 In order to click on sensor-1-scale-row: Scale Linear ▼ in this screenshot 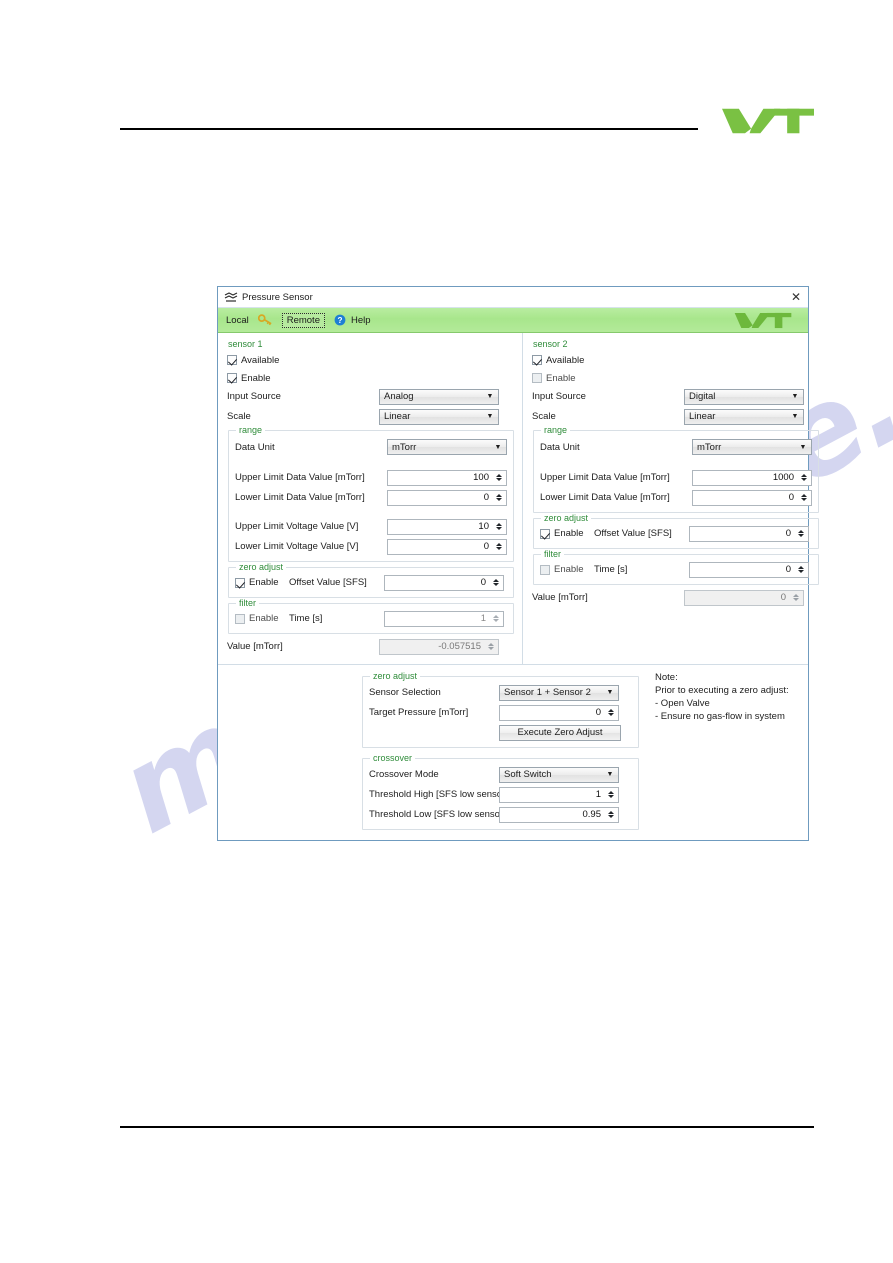, I will do `click(370, 416)`.